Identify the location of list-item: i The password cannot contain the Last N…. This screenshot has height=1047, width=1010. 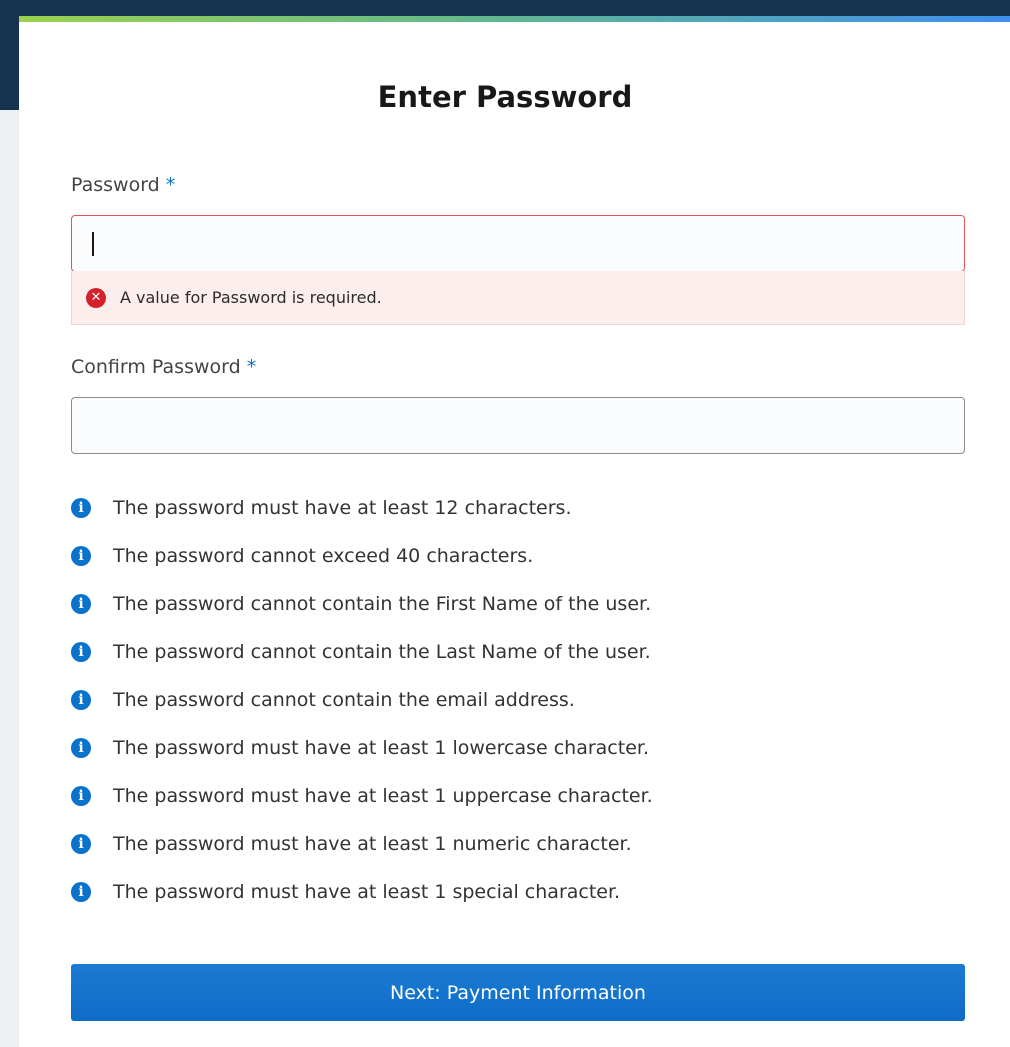
(521, 652).